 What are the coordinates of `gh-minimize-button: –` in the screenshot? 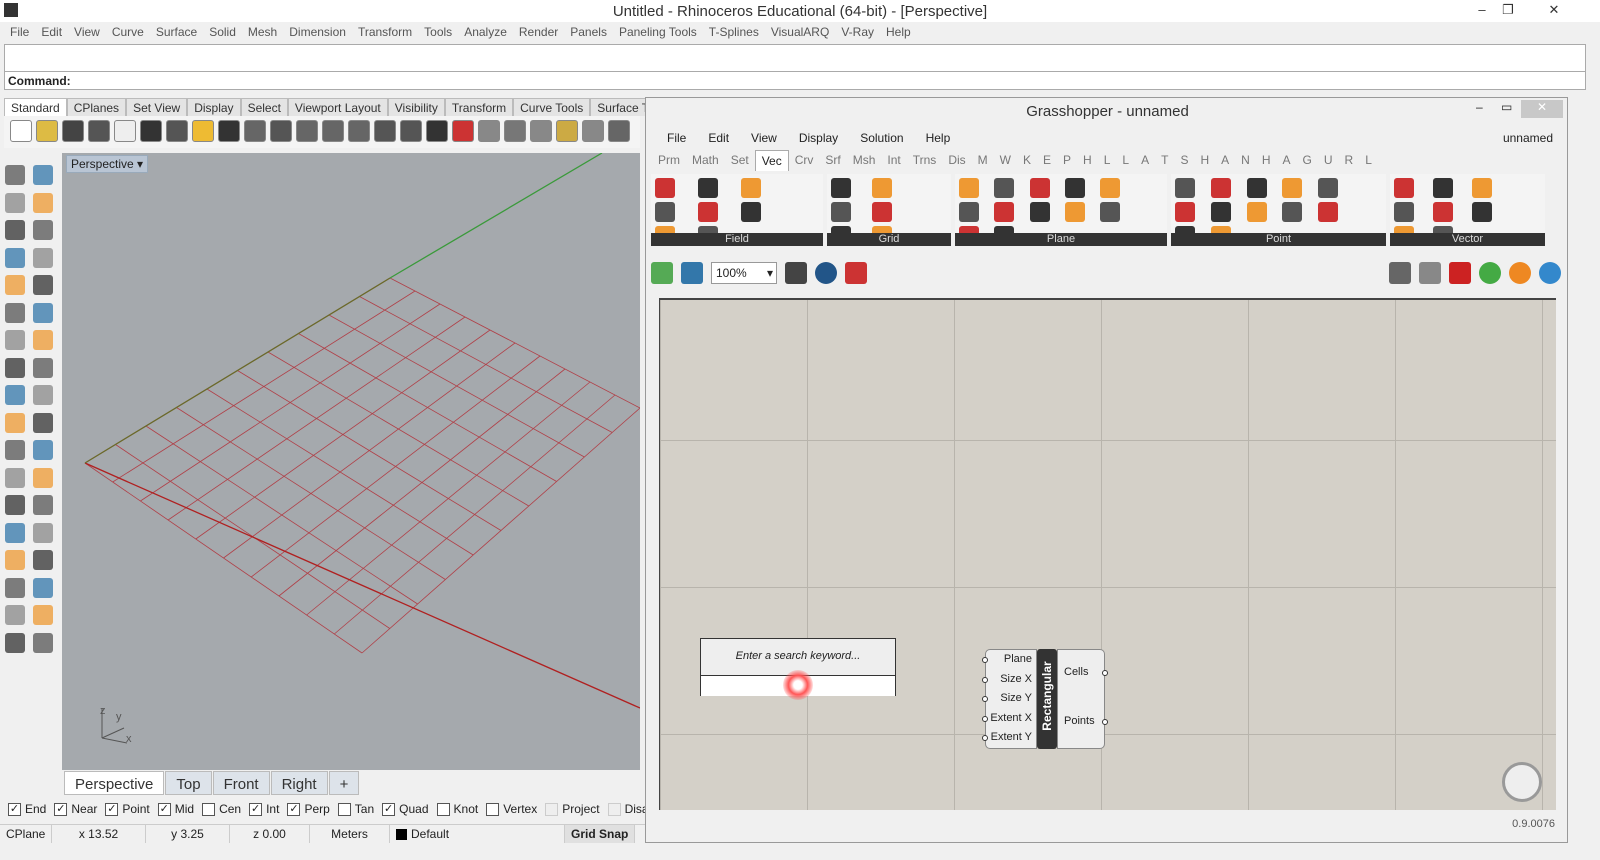 It's located at (1479, 107).